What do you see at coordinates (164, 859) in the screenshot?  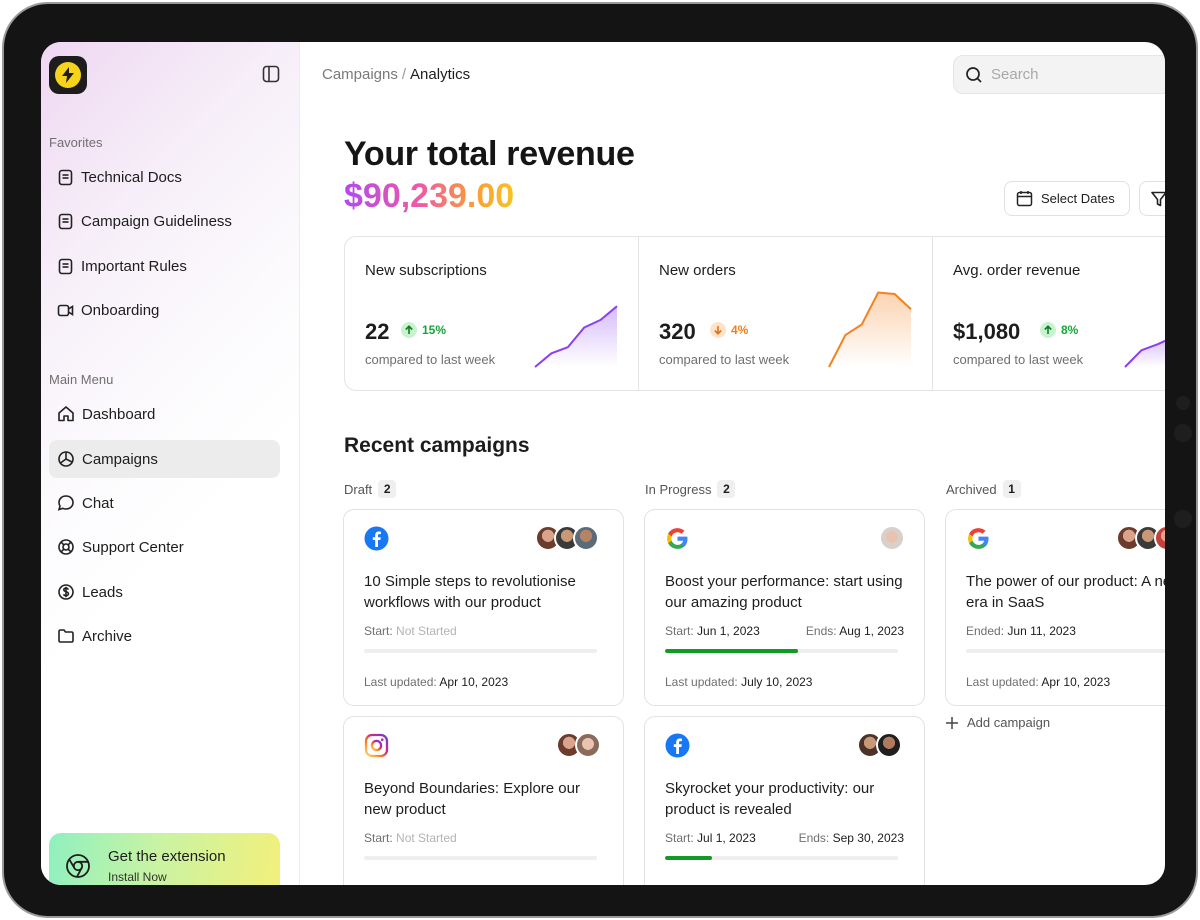 I see `extension-card: Get the extension Install Now` at bounding box center [164, 859].